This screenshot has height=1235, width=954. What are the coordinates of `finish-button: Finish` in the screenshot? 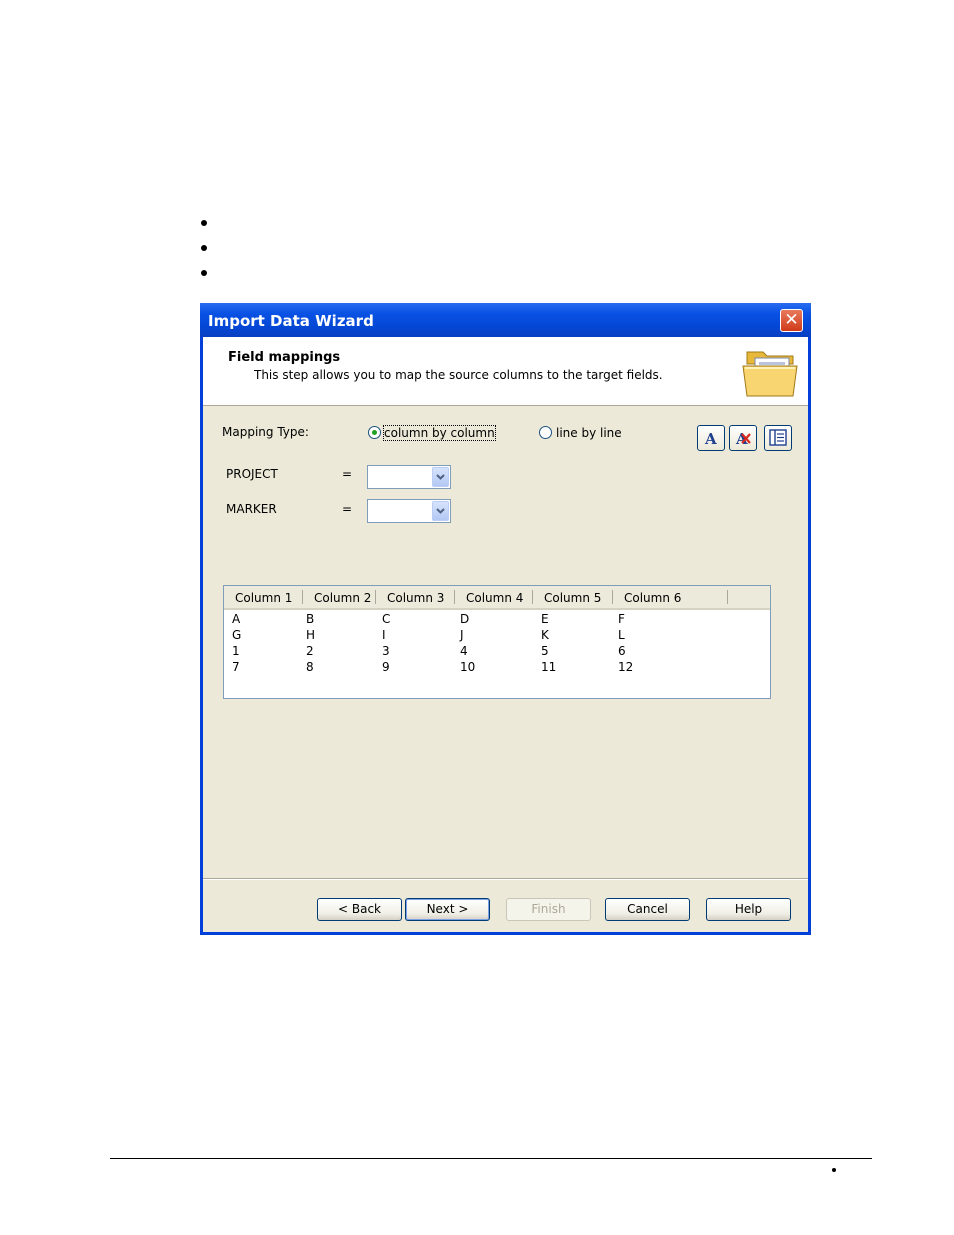 It's located at (548, 909).